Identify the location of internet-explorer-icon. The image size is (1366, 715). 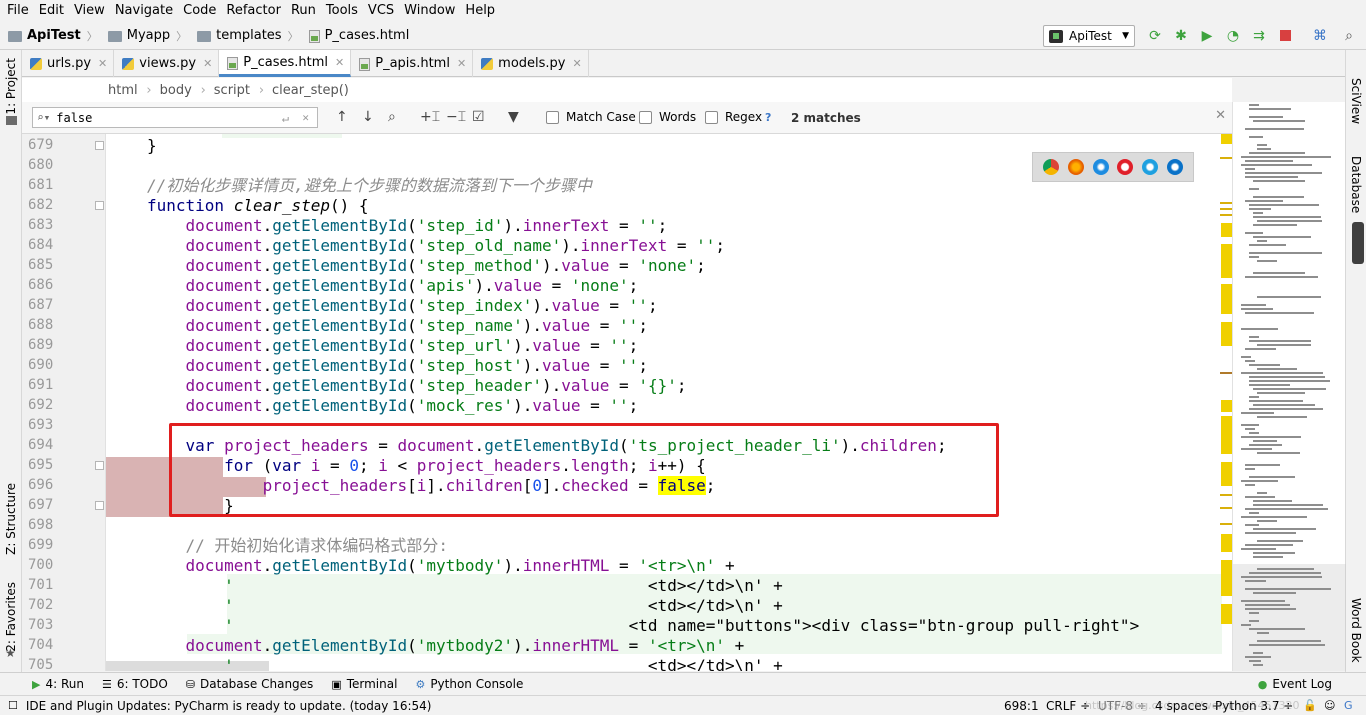
(1149, 167).